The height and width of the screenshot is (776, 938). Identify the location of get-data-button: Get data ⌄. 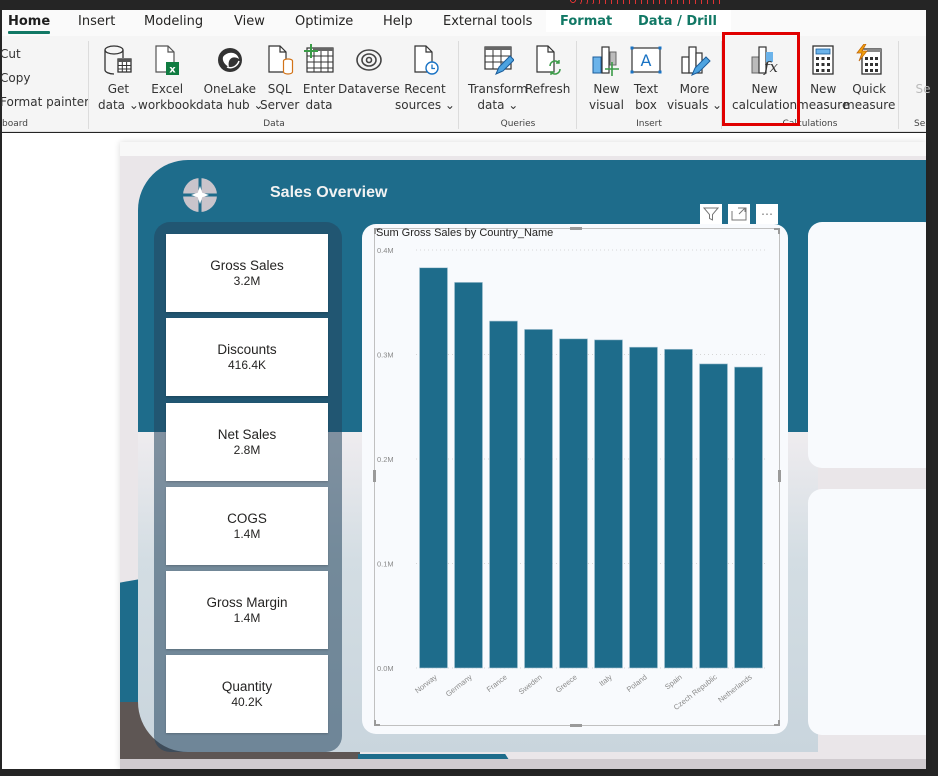
(118, 78).